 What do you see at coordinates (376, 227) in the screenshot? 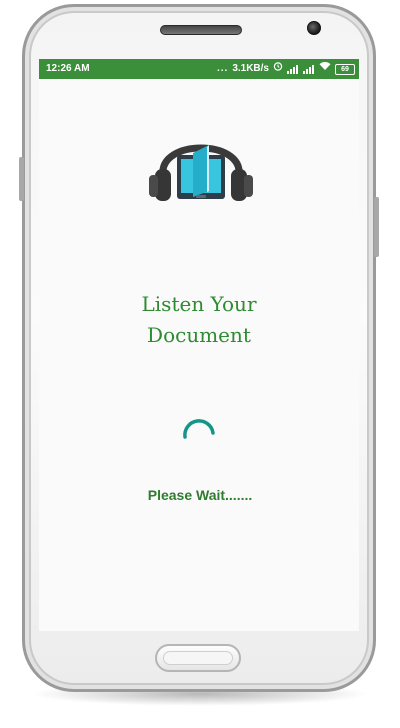
I see `power-button` at bounding box center [376, 227].